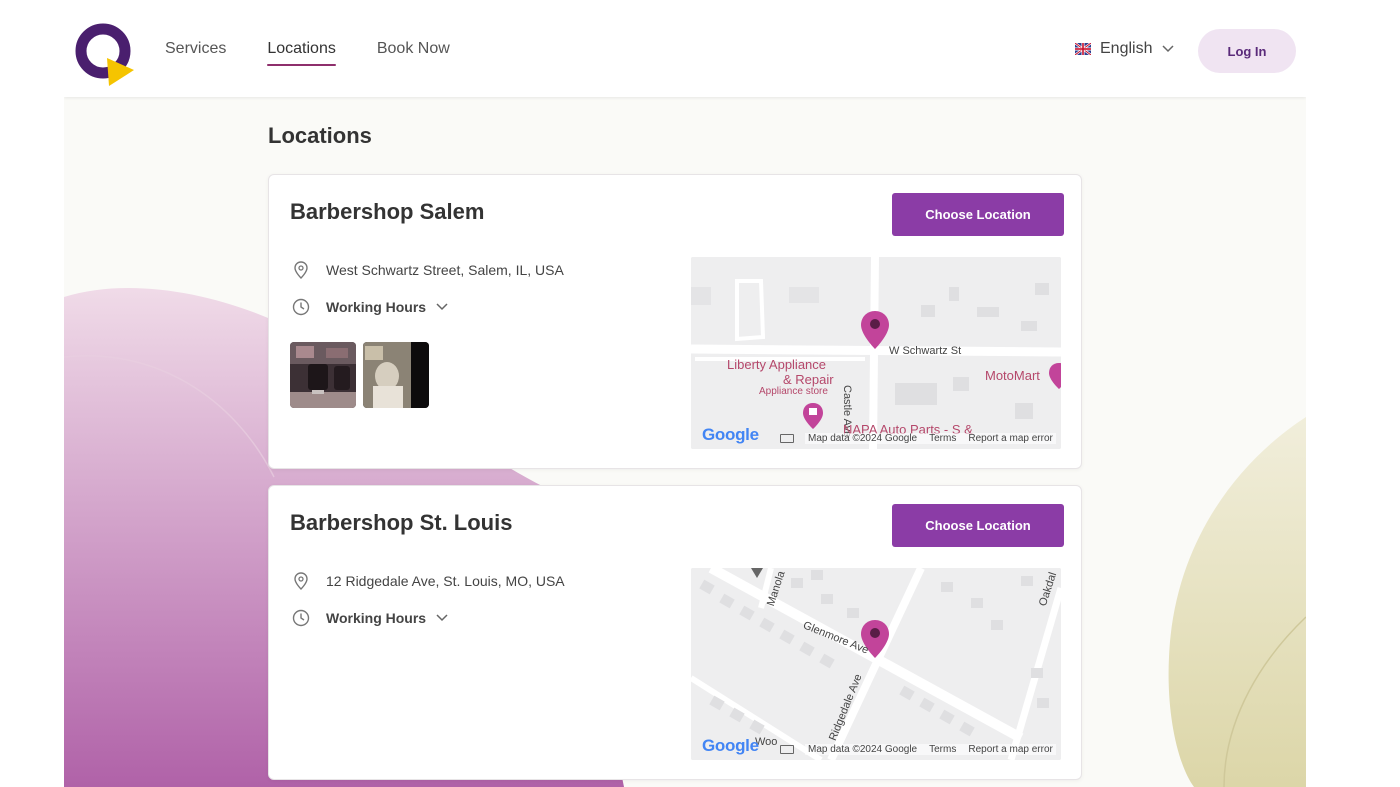  What do you see at coordinates (413, 49) in the screenshot?
I see `nav-book-now: Book Now` at bounding box center [413, 49].